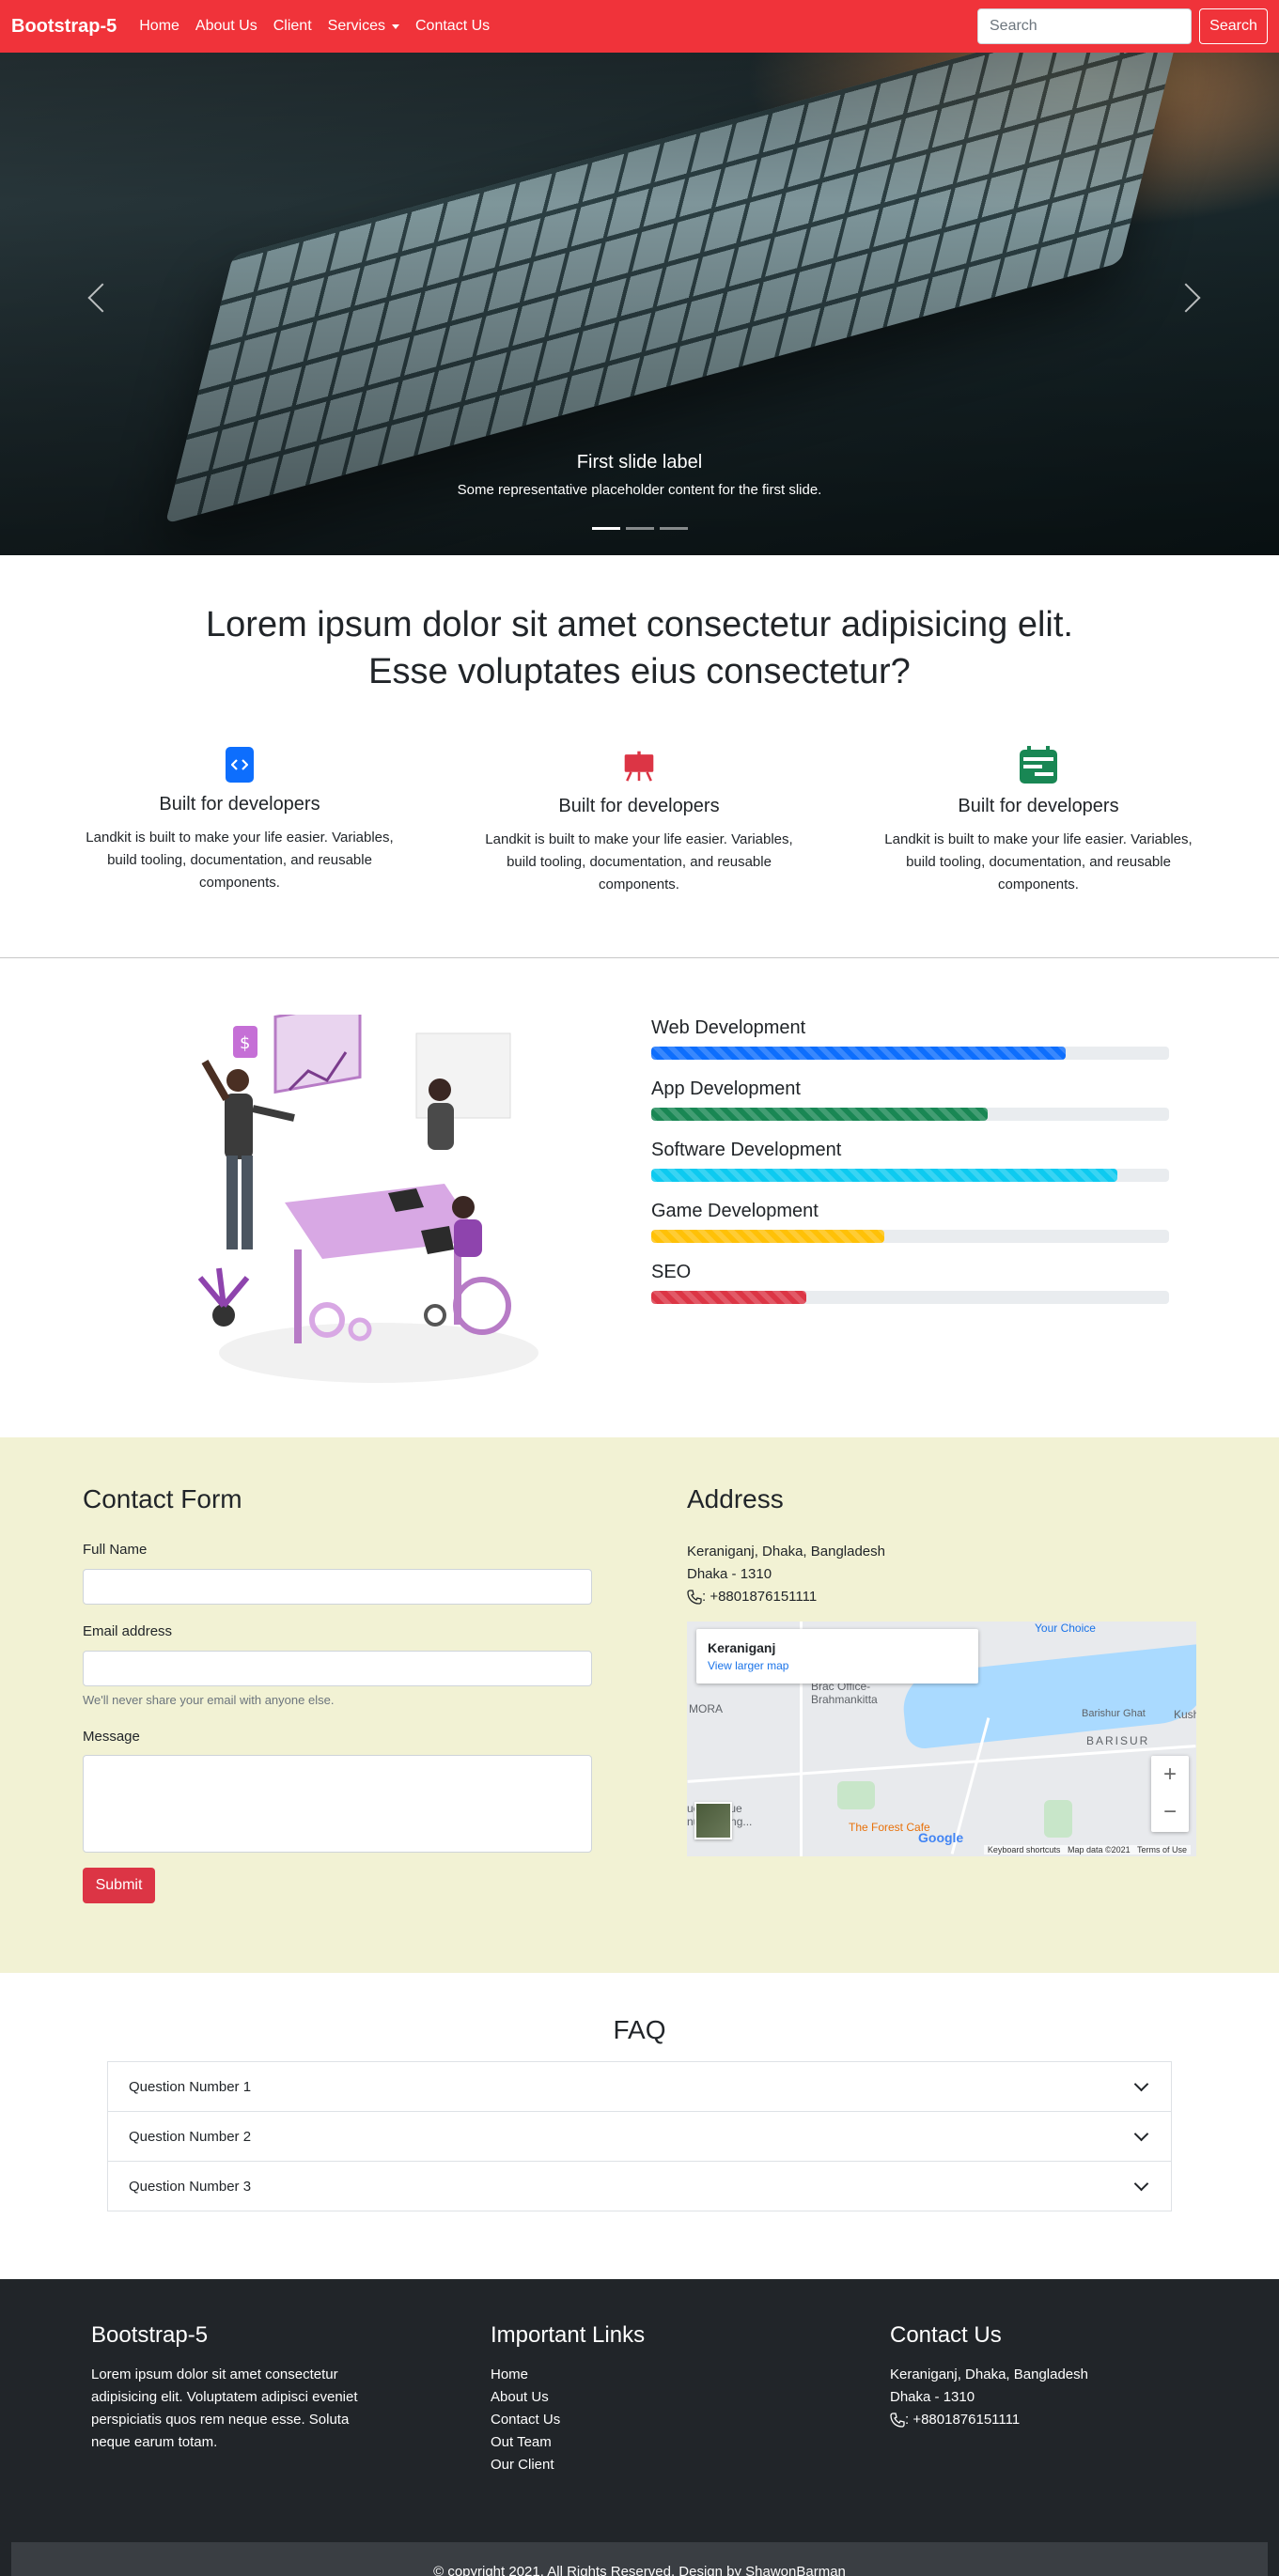 The image size is (1279, 2576). I want to click on footer-link-team: Out Team, so click(646, 2442).